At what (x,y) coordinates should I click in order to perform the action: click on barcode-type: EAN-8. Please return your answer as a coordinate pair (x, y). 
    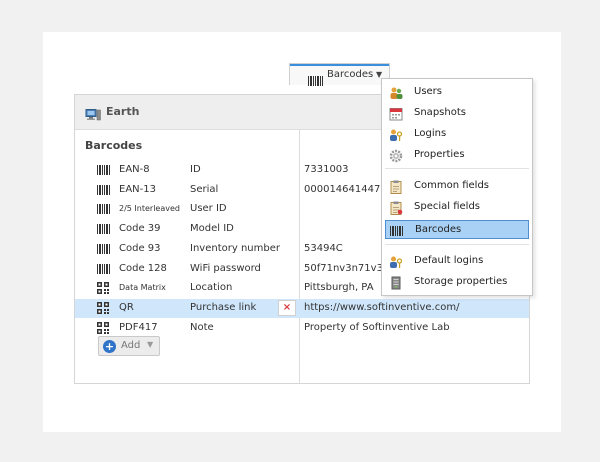
    Looking at the image, I should click on (134, 169).